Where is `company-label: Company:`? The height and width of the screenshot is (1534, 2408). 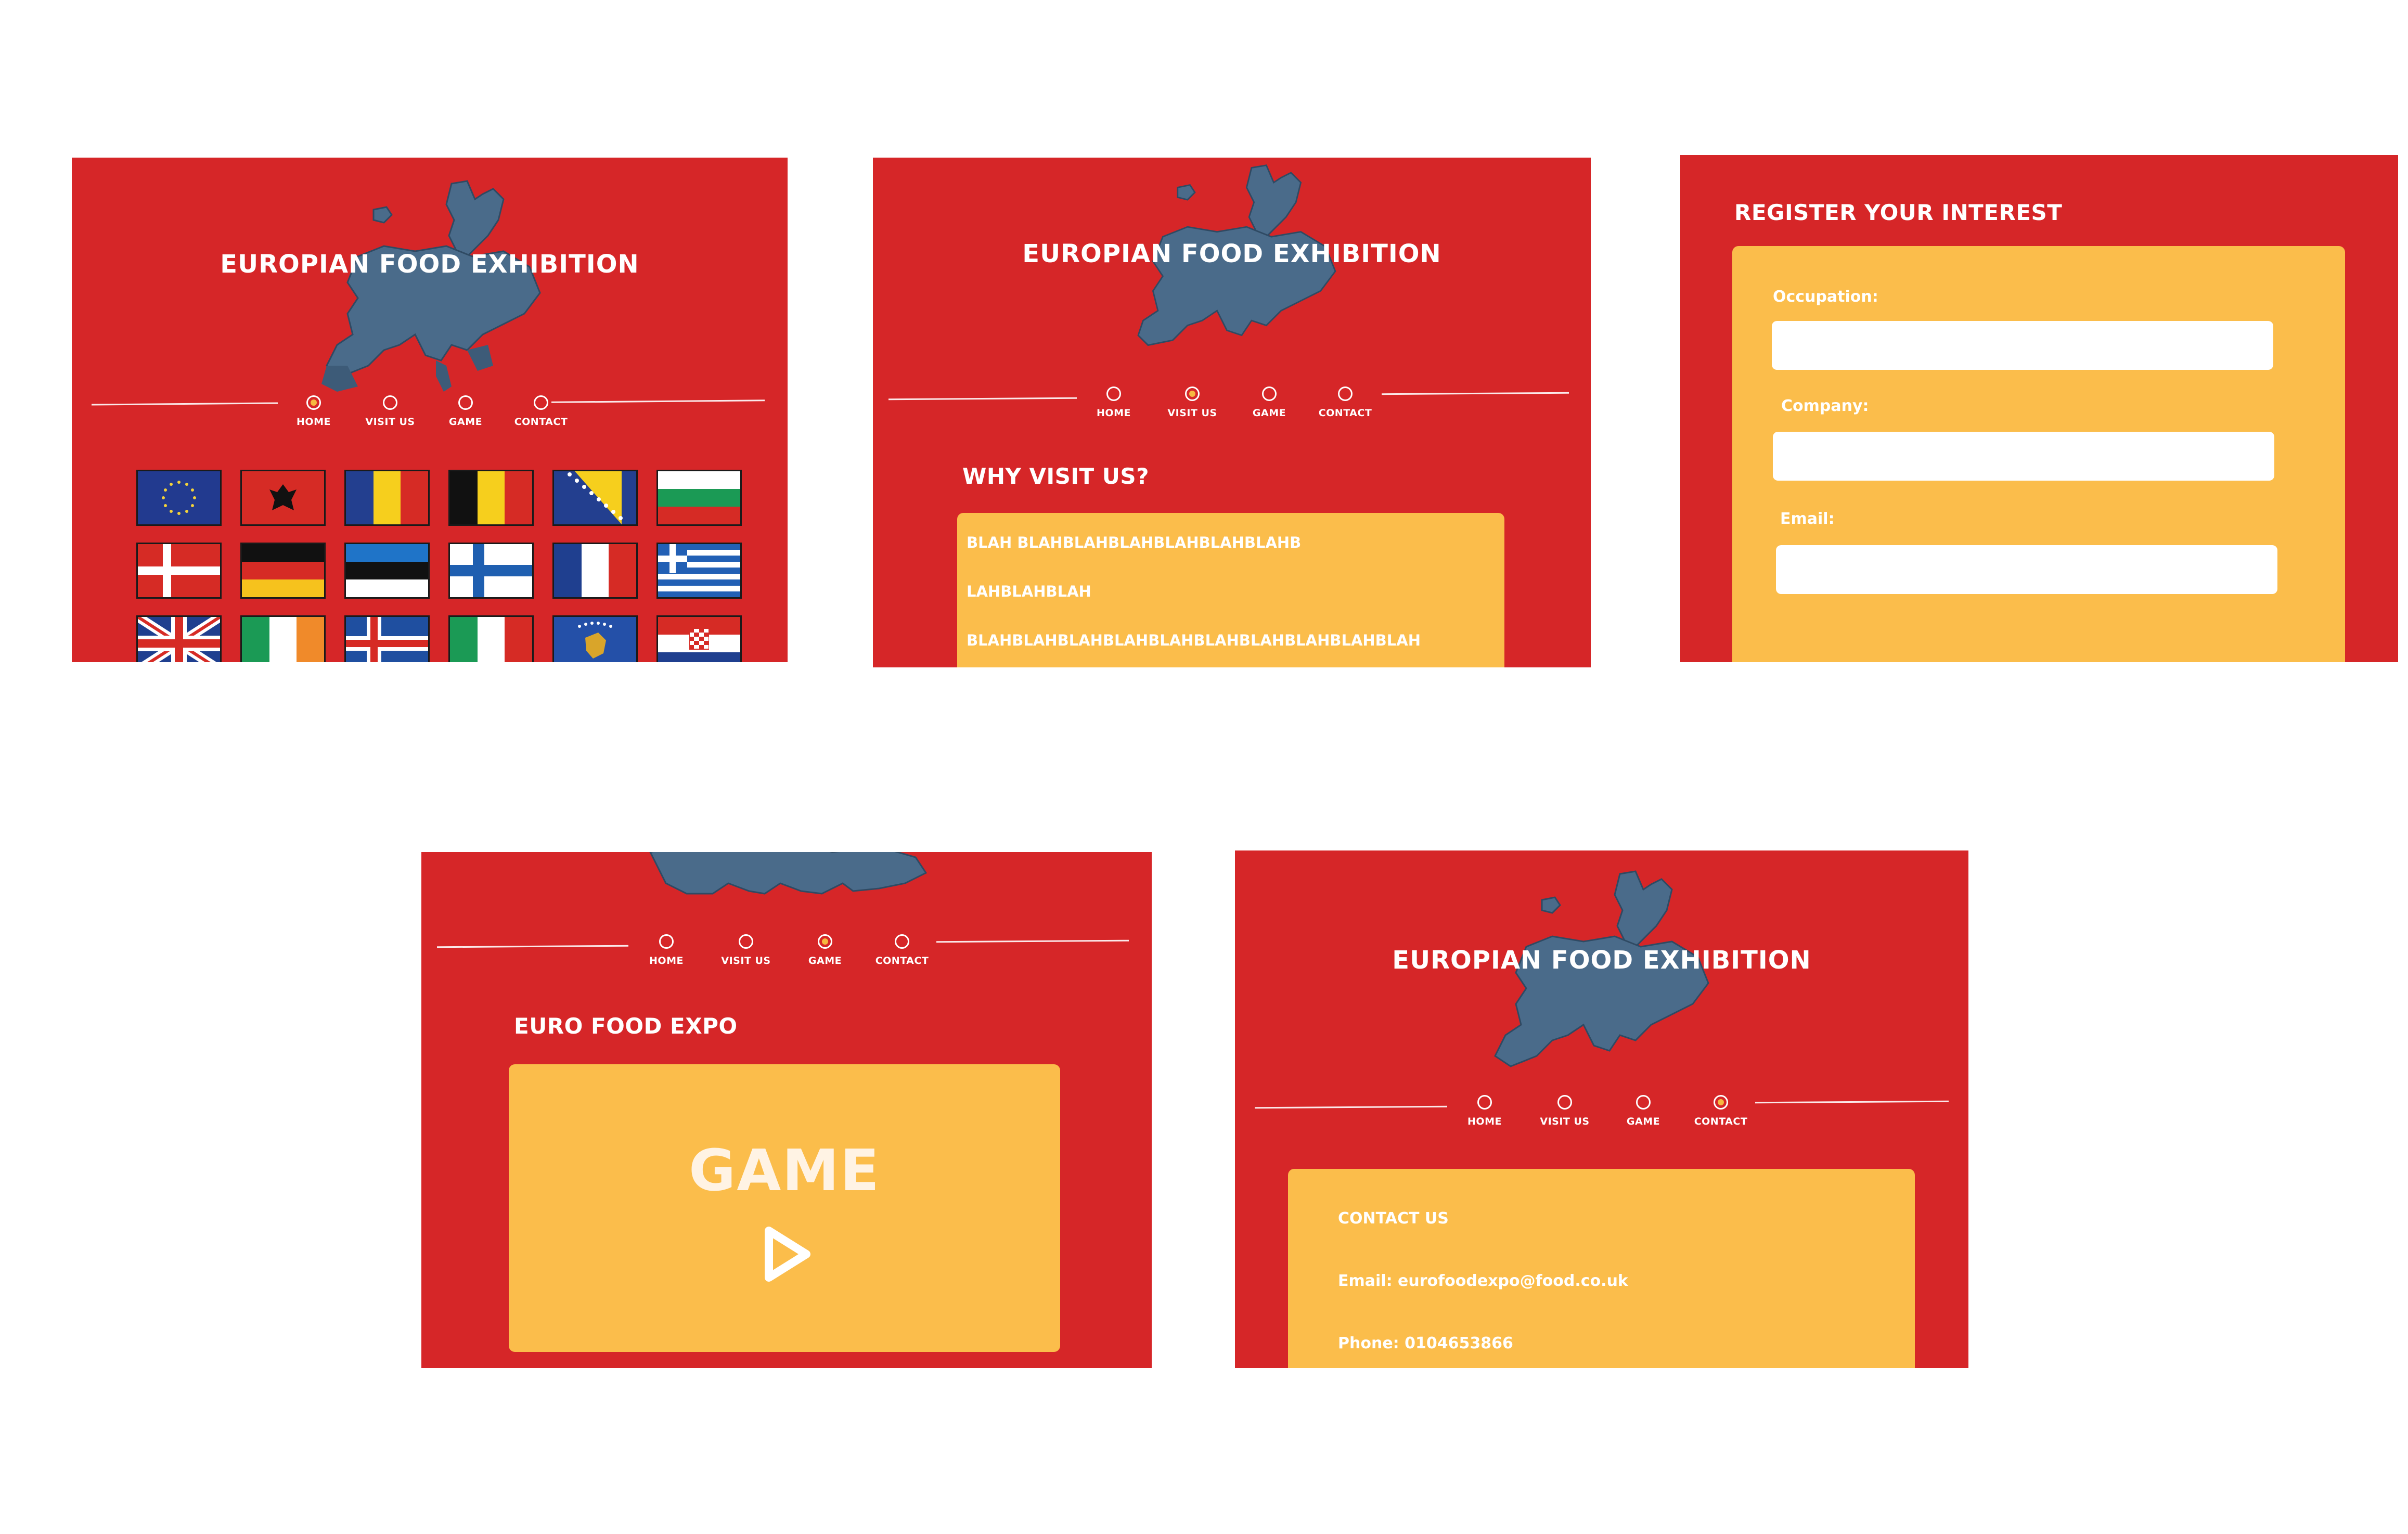
company-label: Company: is located at coordinates (1825, 406).